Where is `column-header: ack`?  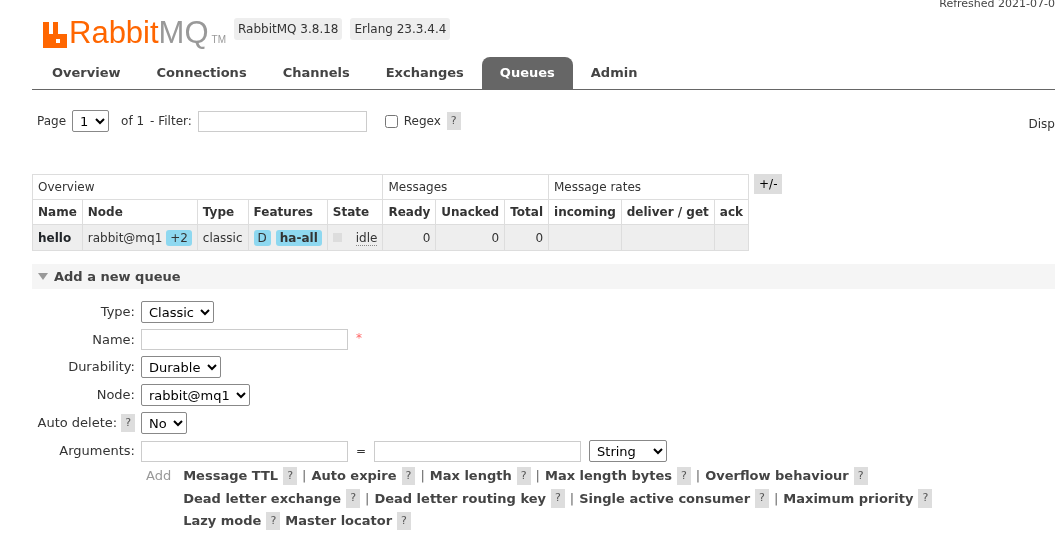
column-header: ack is located at coordinates (731, 212).